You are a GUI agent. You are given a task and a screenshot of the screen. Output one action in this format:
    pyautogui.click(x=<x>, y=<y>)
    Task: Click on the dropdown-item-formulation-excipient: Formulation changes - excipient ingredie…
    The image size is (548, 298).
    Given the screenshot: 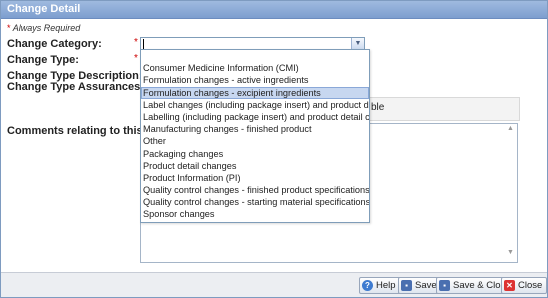 What is the action you would take?
    pyautogui.click(x=255, y=92)
    